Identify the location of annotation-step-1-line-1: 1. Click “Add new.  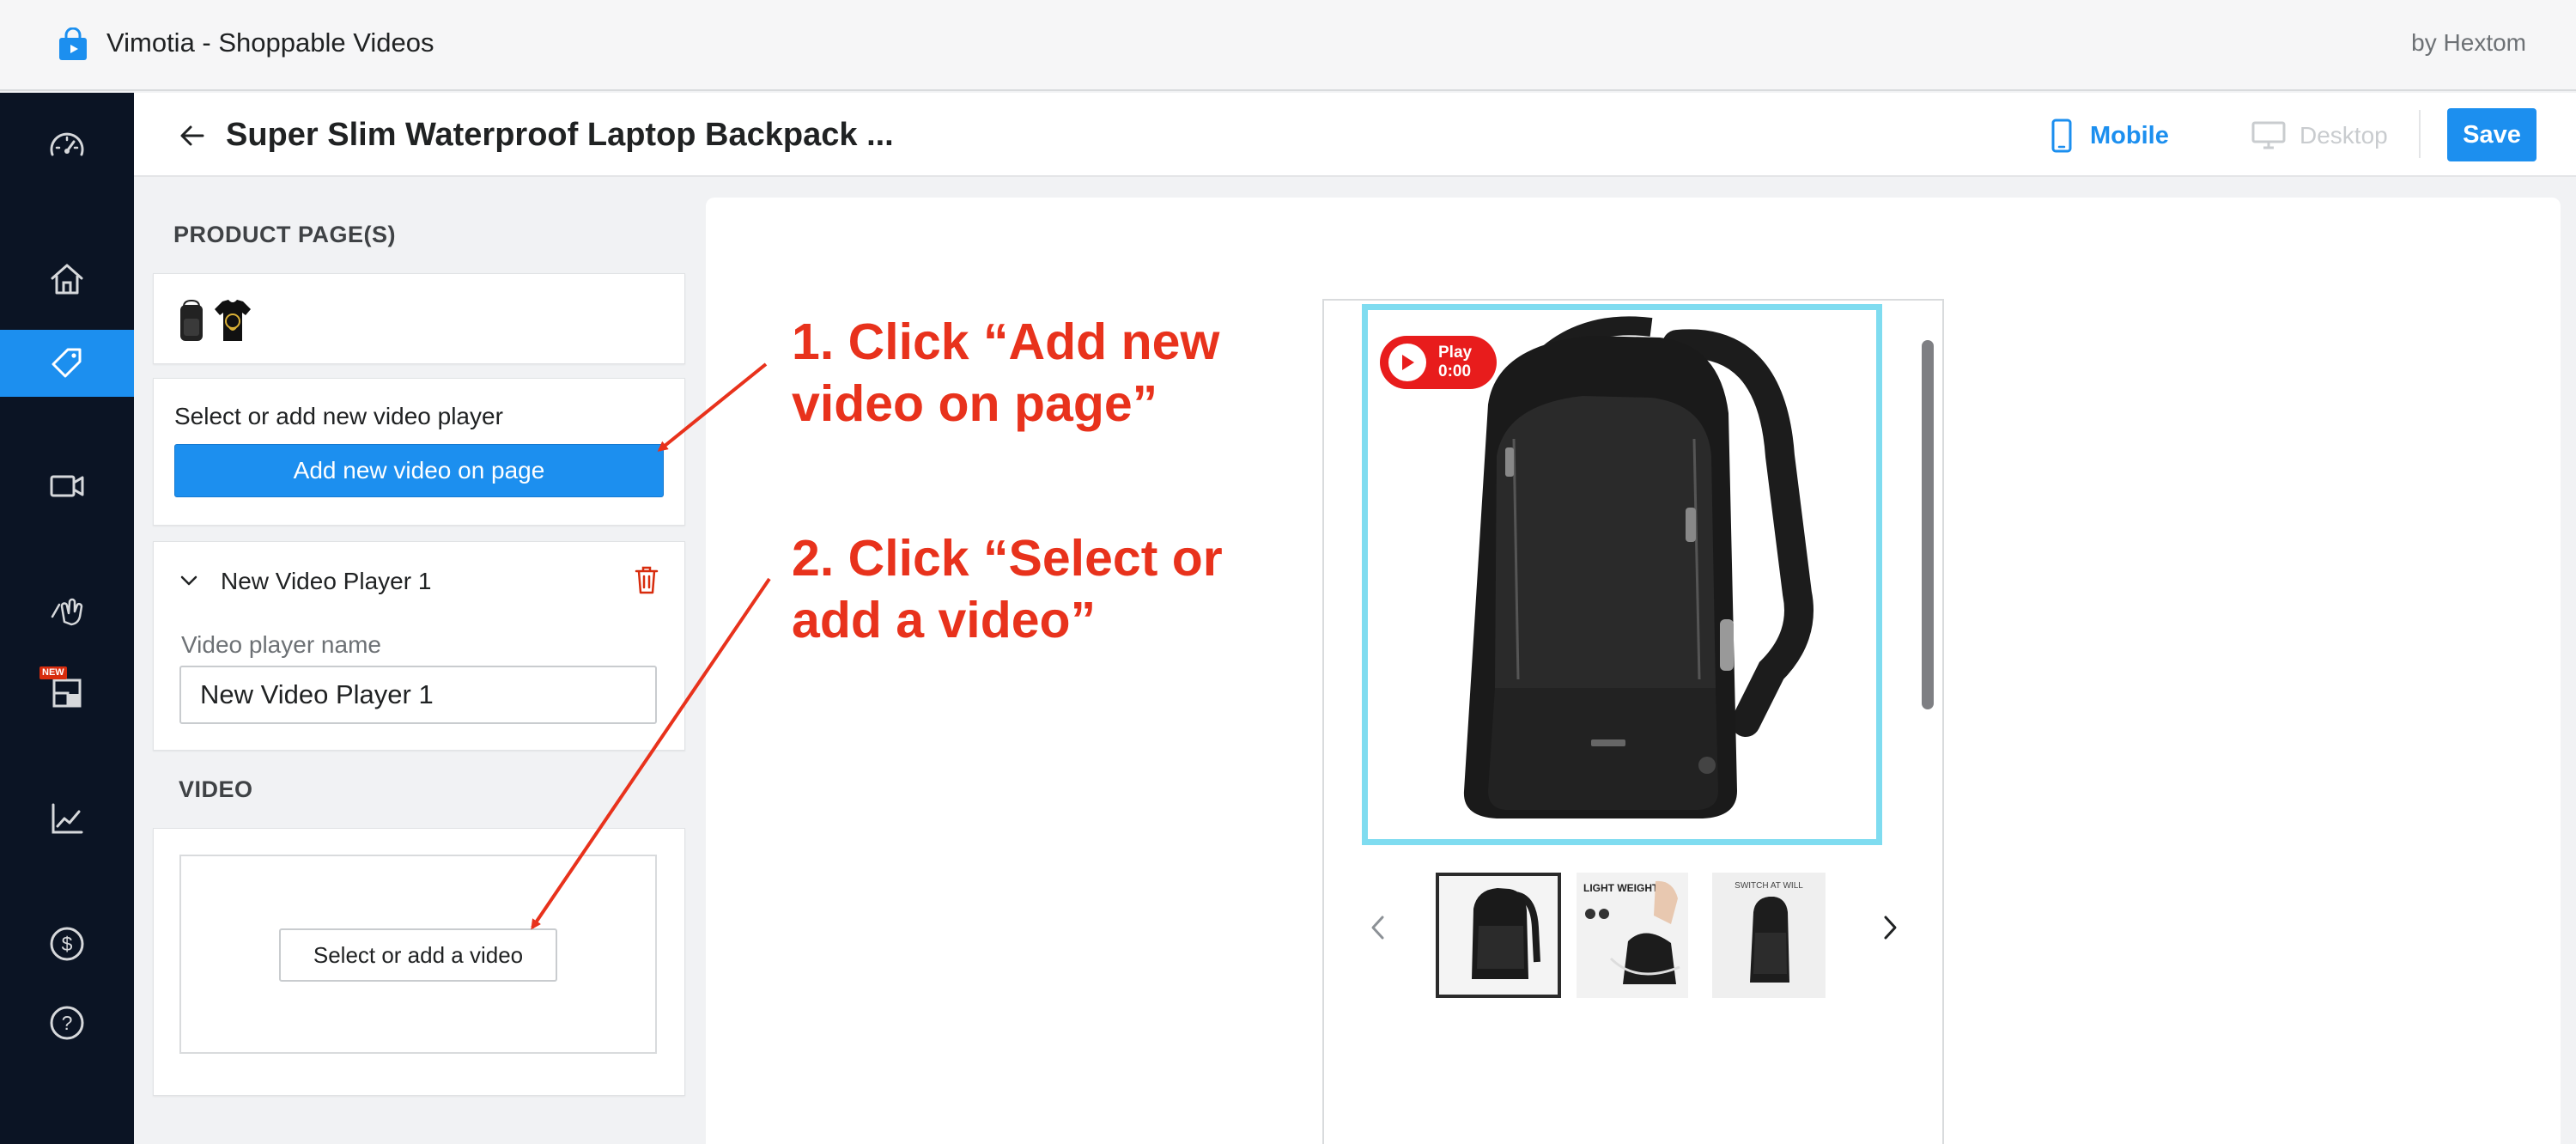
(1006, 341).